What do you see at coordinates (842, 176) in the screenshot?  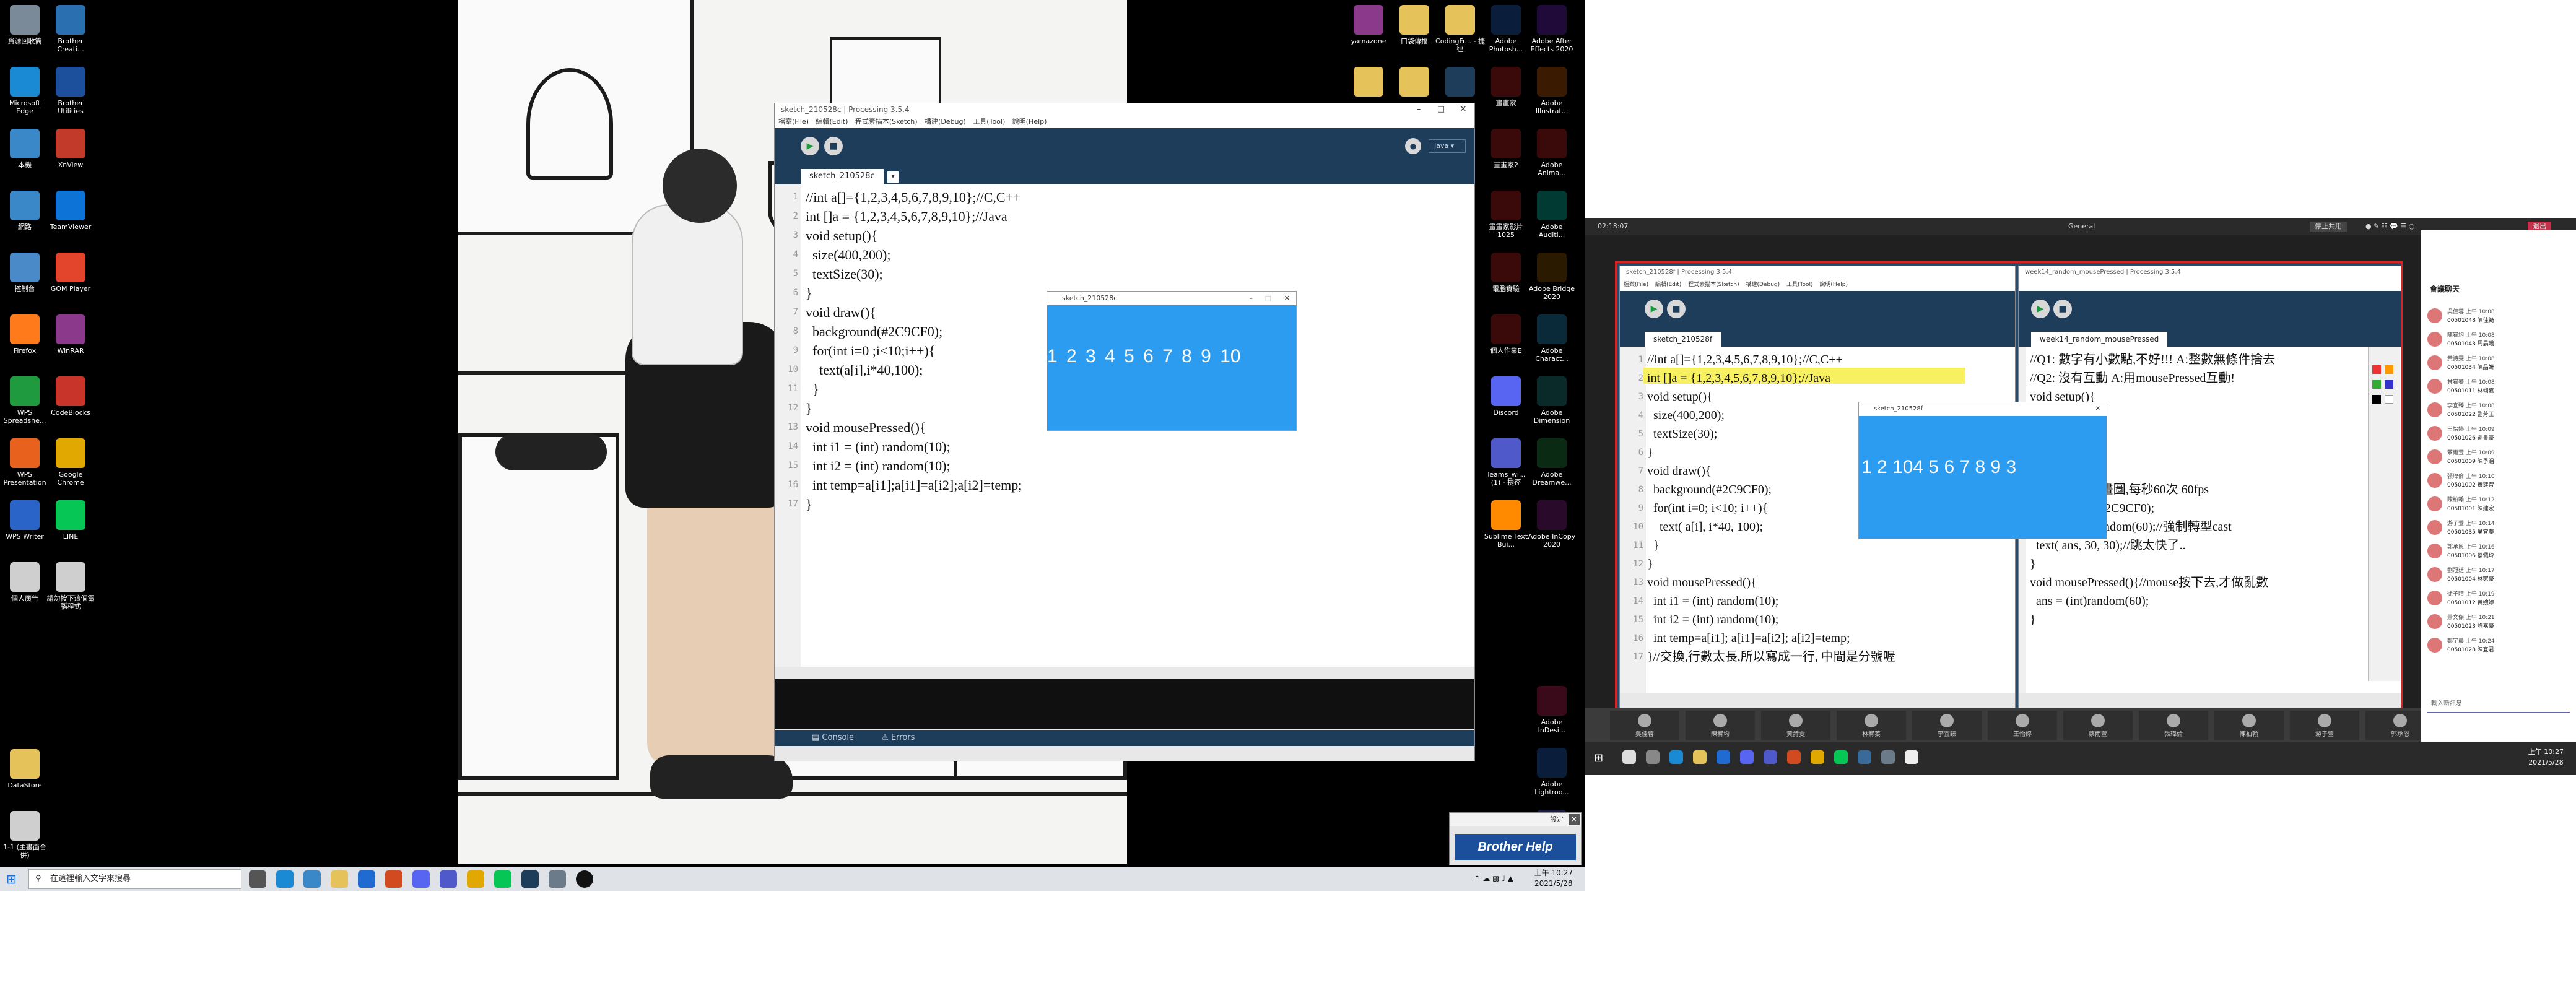 I see `tab-sketch: sketch_210528c` at bounding box center [842, 176].